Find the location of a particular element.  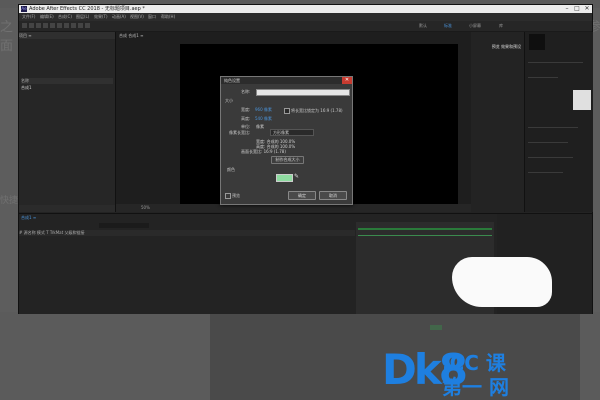

background-blurred-text: 之面 is located at coordinates (7, 37).